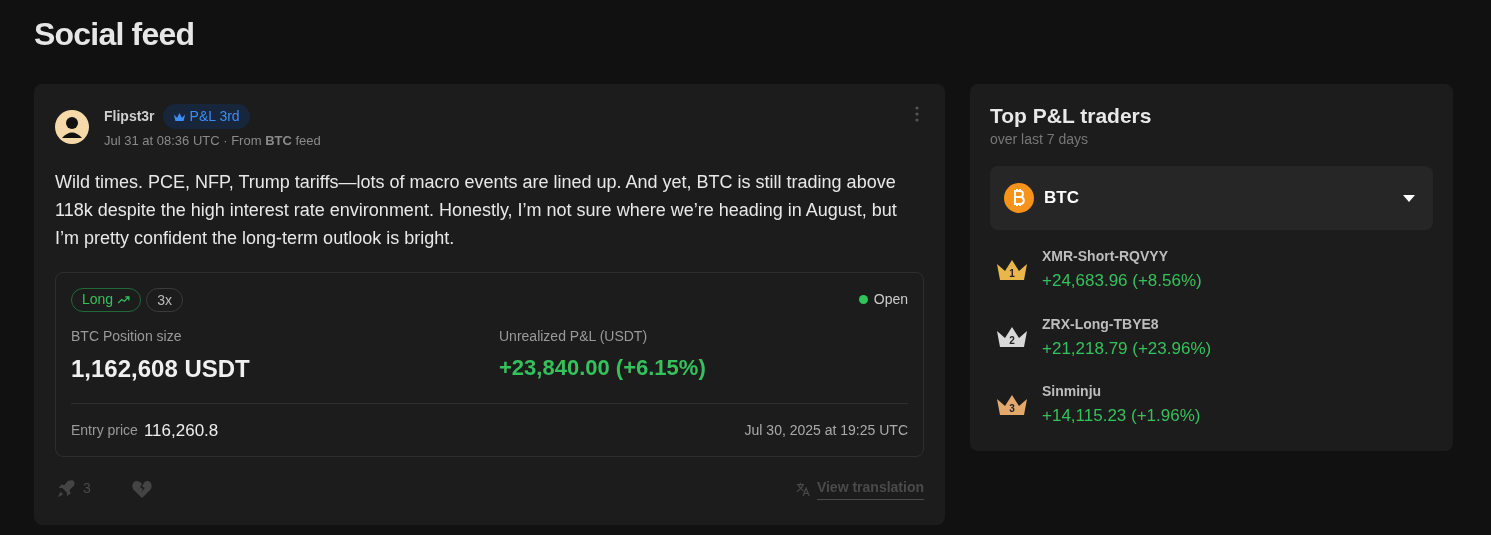  Describe the element at coordinates (161, 368) in the screenshot. I see `size-value: 1,162,608 USDT` at that location.